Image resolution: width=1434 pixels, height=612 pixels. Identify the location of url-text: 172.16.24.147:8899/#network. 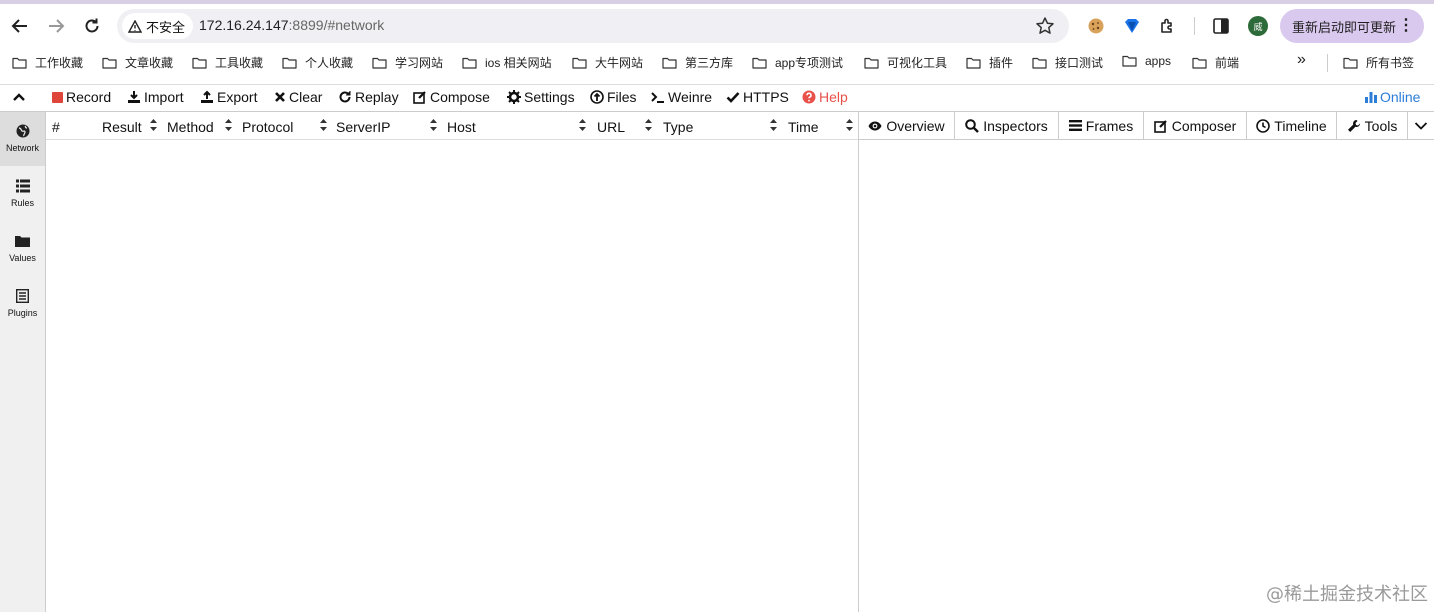
(291, 25).